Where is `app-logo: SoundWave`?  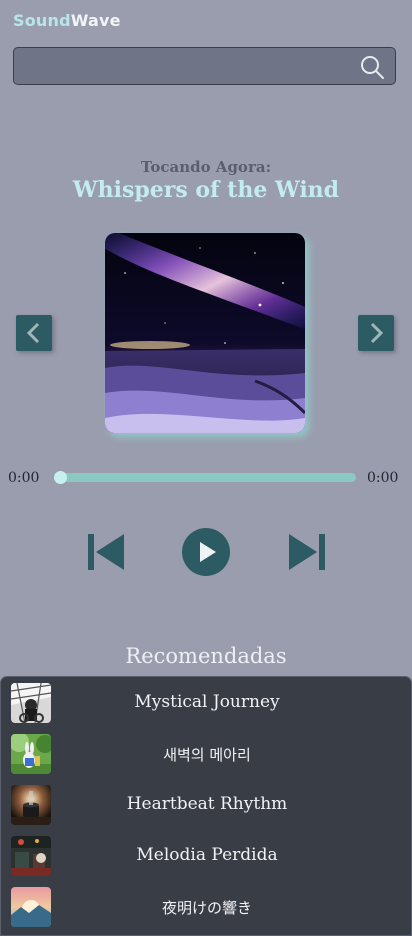 app-logo: SoundWave is located at coordinates (67, 20).